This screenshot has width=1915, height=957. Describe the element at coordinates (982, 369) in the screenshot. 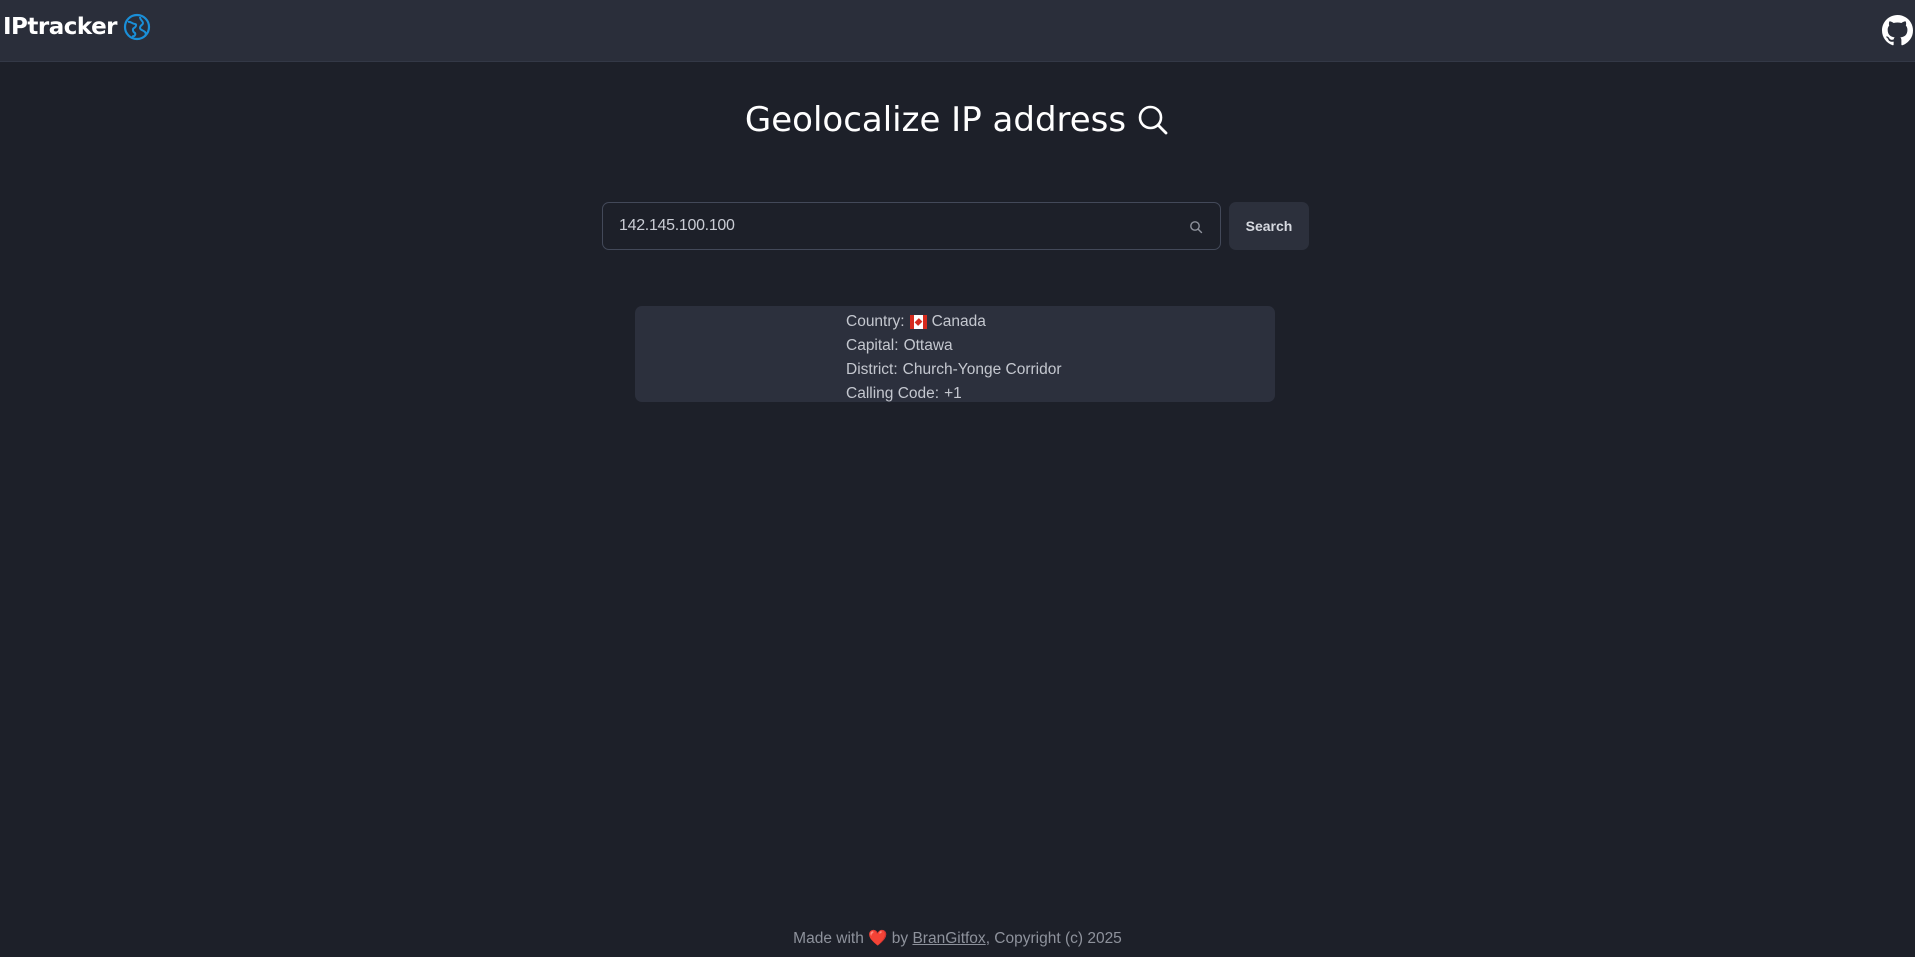

I see `district-value: Church-Yonge Corridor` at that location.